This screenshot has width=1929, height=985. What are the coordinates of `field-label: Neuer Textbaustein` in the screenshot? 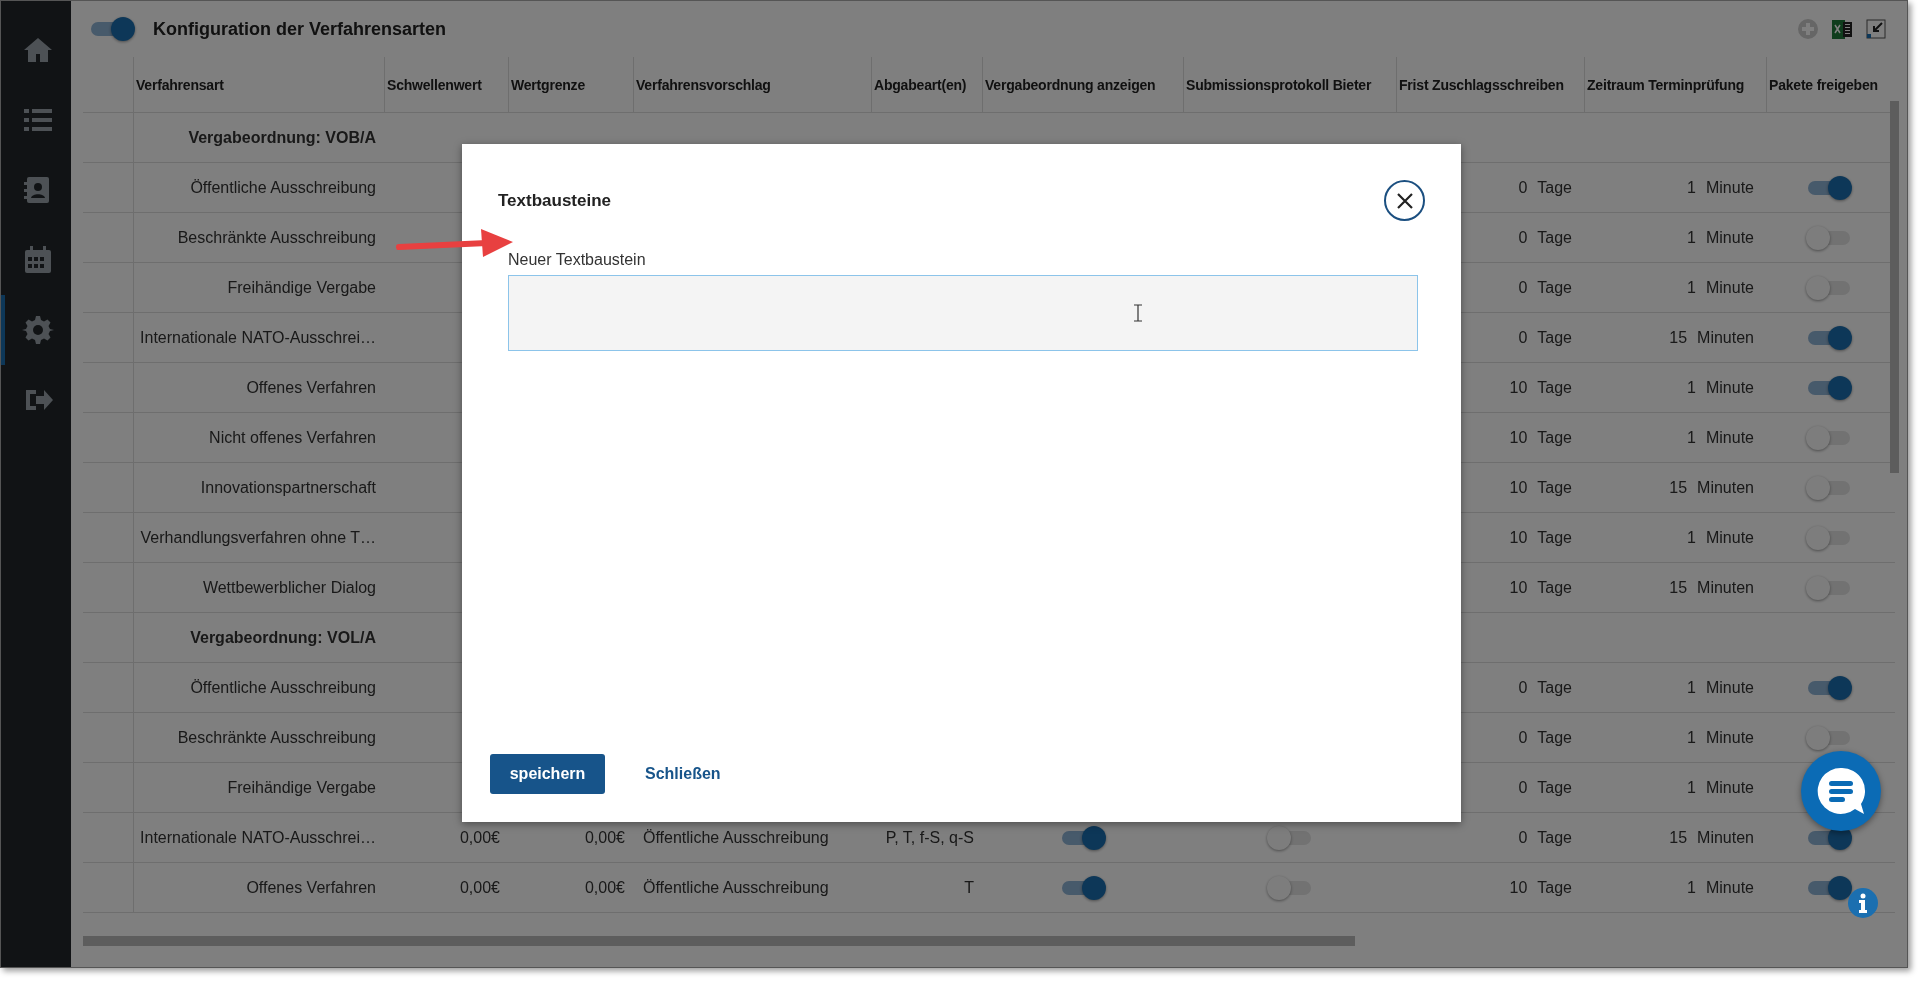 It's located at (577, 260).